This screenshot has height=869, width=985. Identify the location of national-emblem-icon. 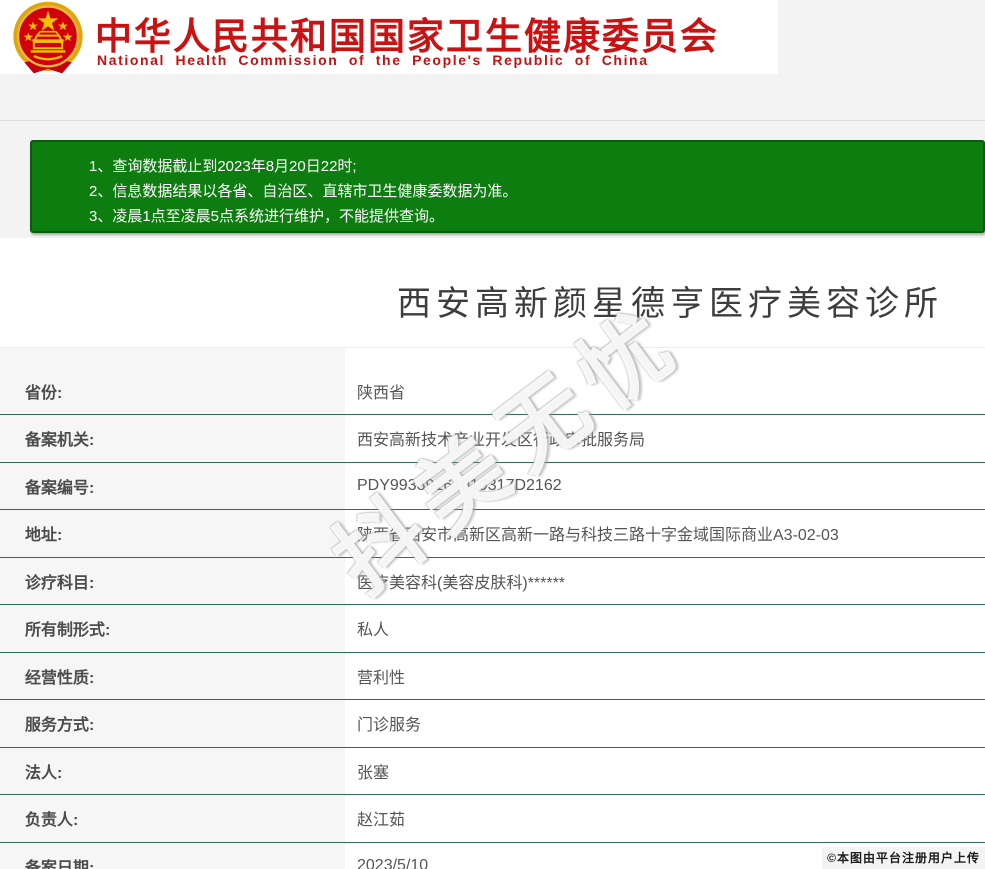
(48, 38).